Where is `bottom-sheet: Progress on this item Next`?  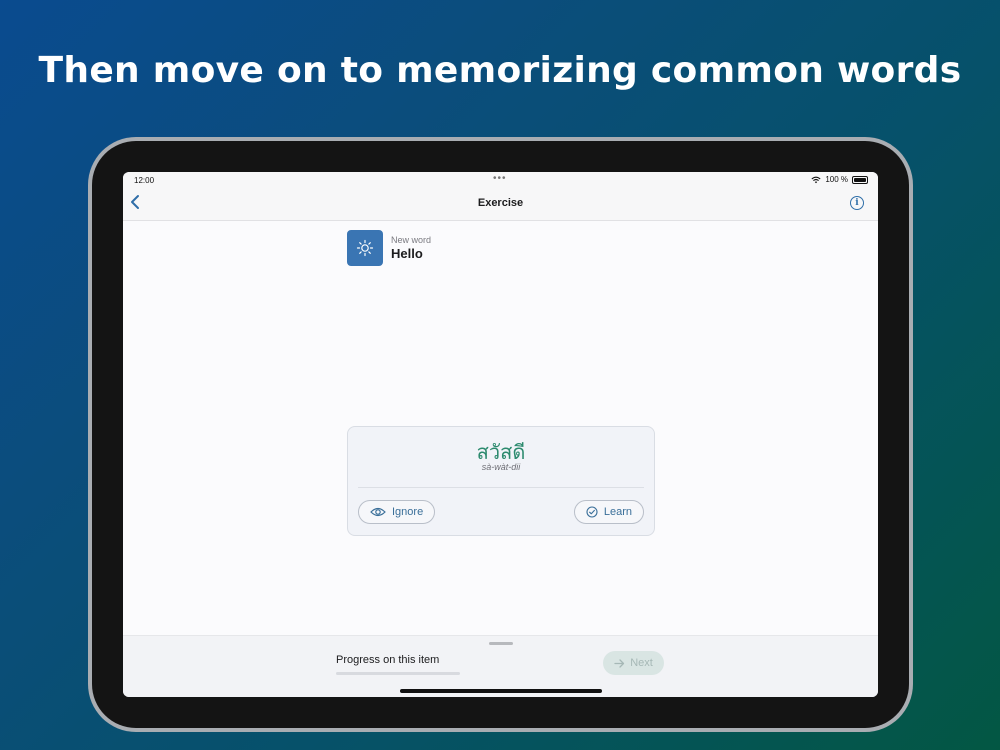
bottom-sheet: Progress on this item Next is located at coordinates (500, 666).